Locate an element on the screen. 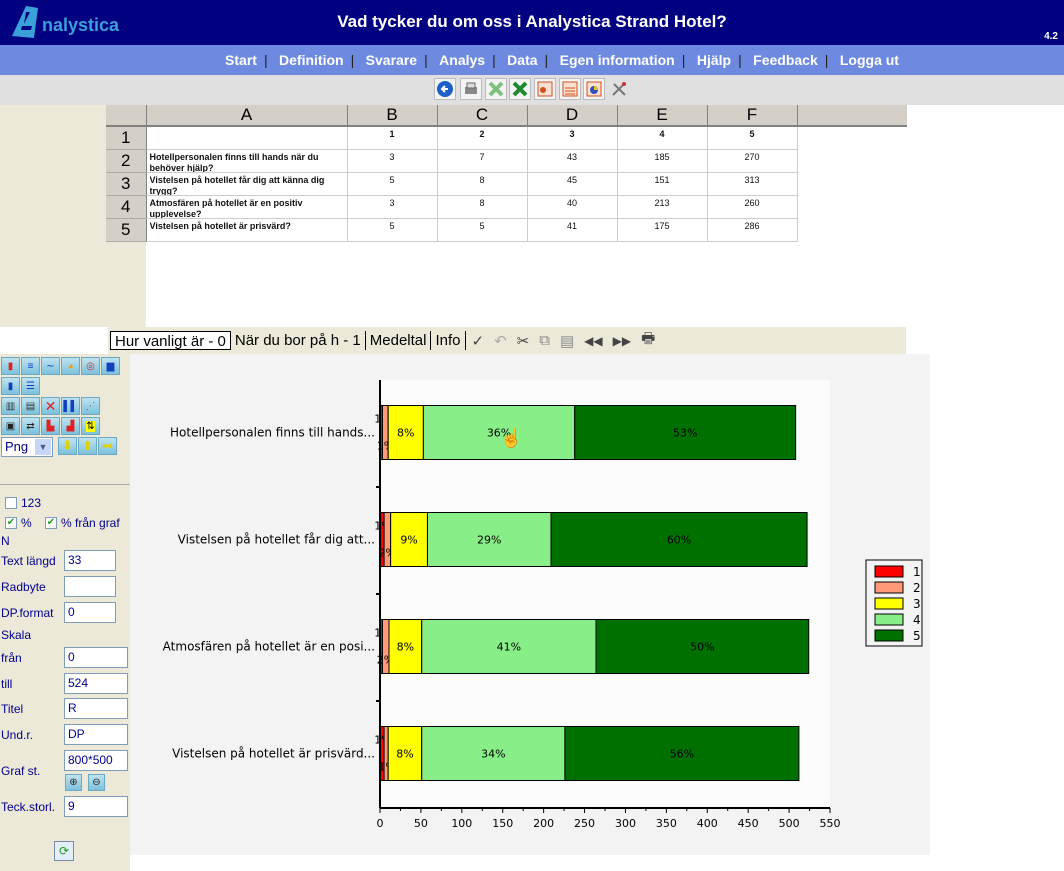 Image resolution: width=1064 pixels, height=871 pixels. checkbox-percent-from-graph: ✔ is located at coordinates (51, 523).